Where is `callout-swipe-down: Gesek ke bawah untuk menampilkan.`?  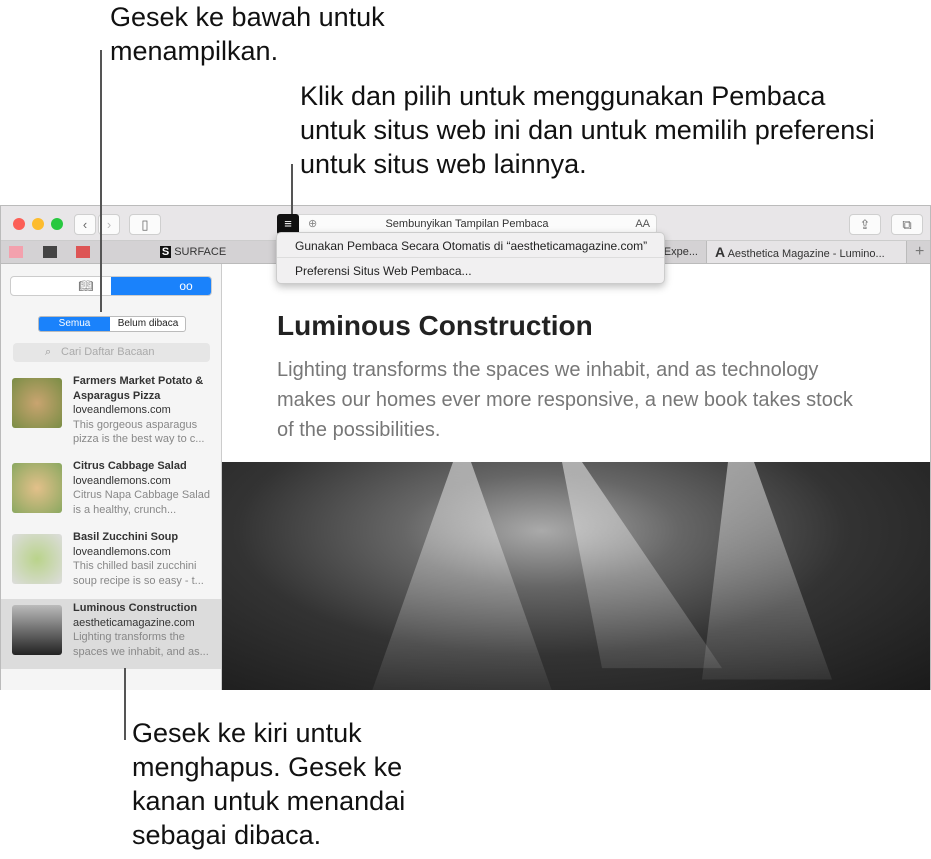 callout-swipe-down: Gesek ke bawah untuk menampilkan. is located at coordinates (247, 34).